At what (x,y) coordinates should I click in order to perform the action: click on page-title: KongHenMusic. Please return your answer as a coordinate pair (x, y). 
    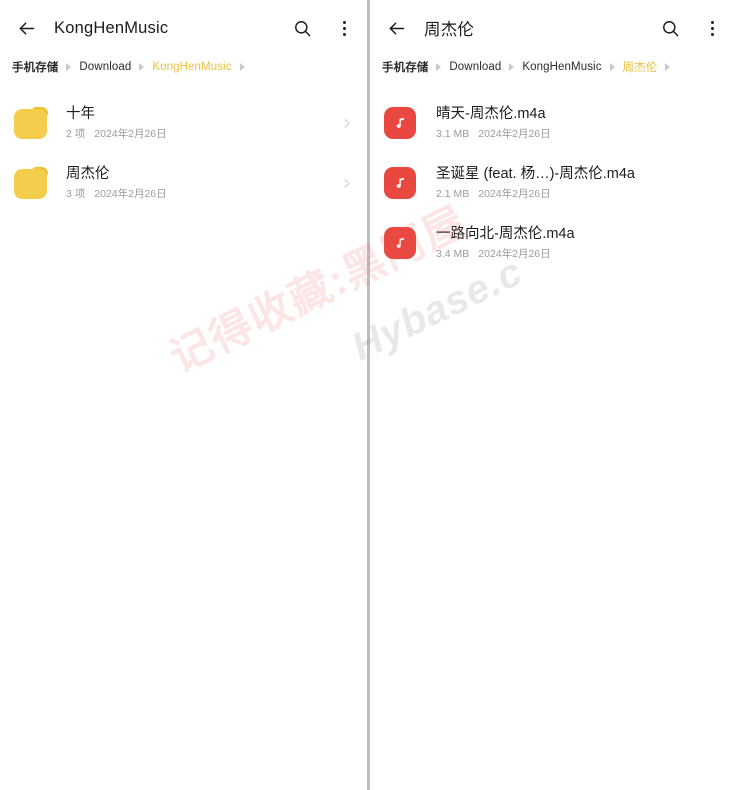
    Looking at the image, I should click on (111, 27).